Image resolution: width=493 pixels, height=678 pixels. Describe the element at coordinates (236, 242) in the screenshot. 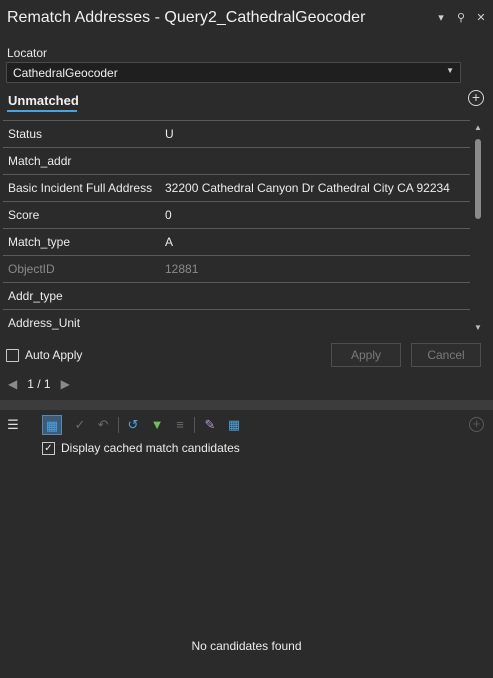

I see `table-row: Match_type A` at that location.